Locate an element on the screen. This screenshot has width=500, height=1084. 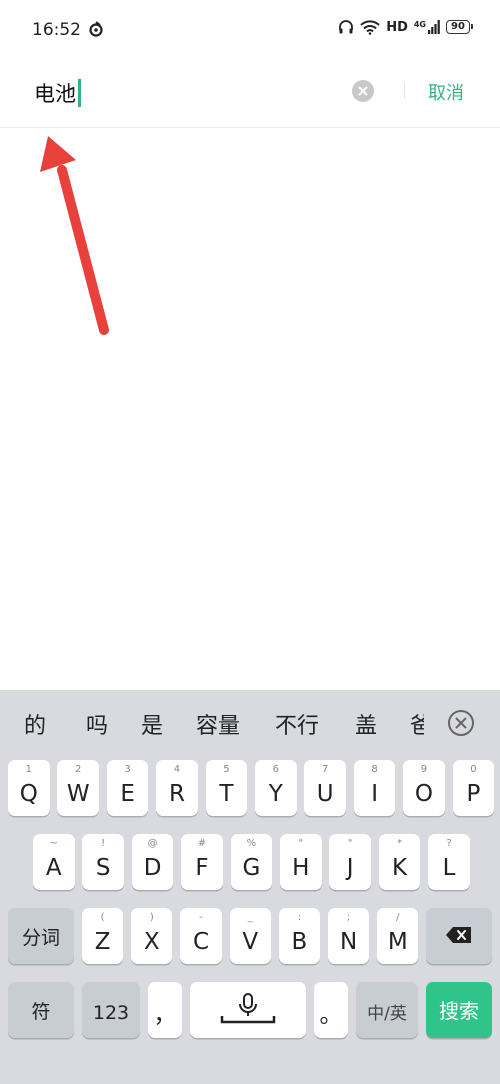
candidate-word: 是 is located at coordinates (152, 724).